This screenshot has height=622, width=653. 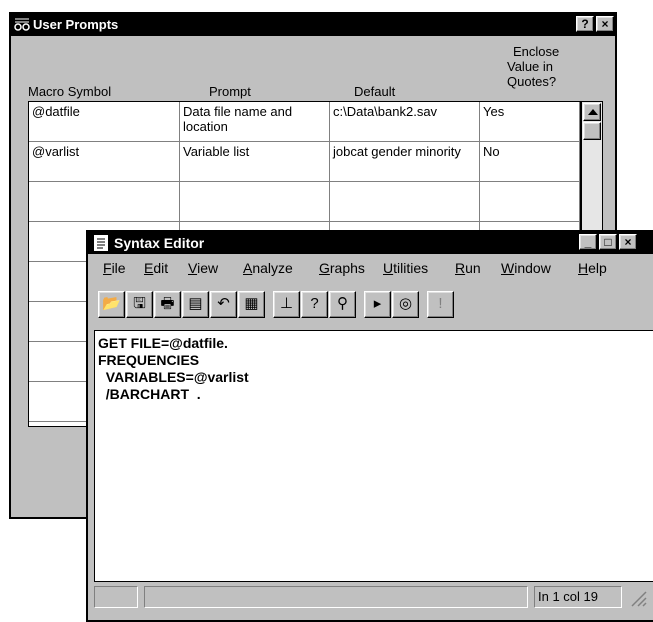 I want to click on status-message, so click(x=336, y=597).